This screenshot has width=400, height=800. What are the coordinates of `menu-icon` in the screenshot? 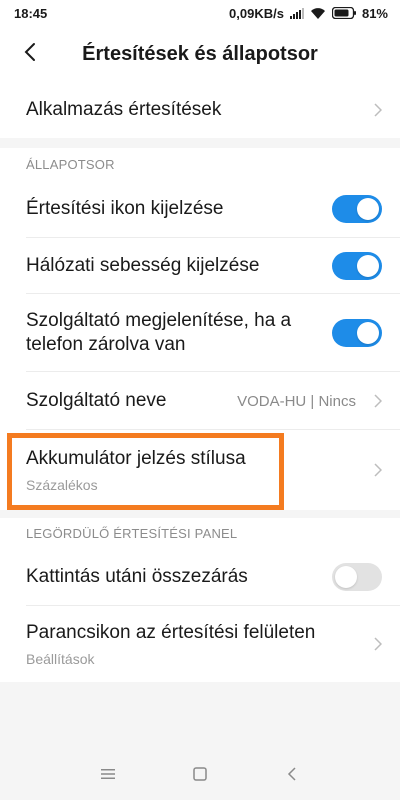 It's located at (108, 776).